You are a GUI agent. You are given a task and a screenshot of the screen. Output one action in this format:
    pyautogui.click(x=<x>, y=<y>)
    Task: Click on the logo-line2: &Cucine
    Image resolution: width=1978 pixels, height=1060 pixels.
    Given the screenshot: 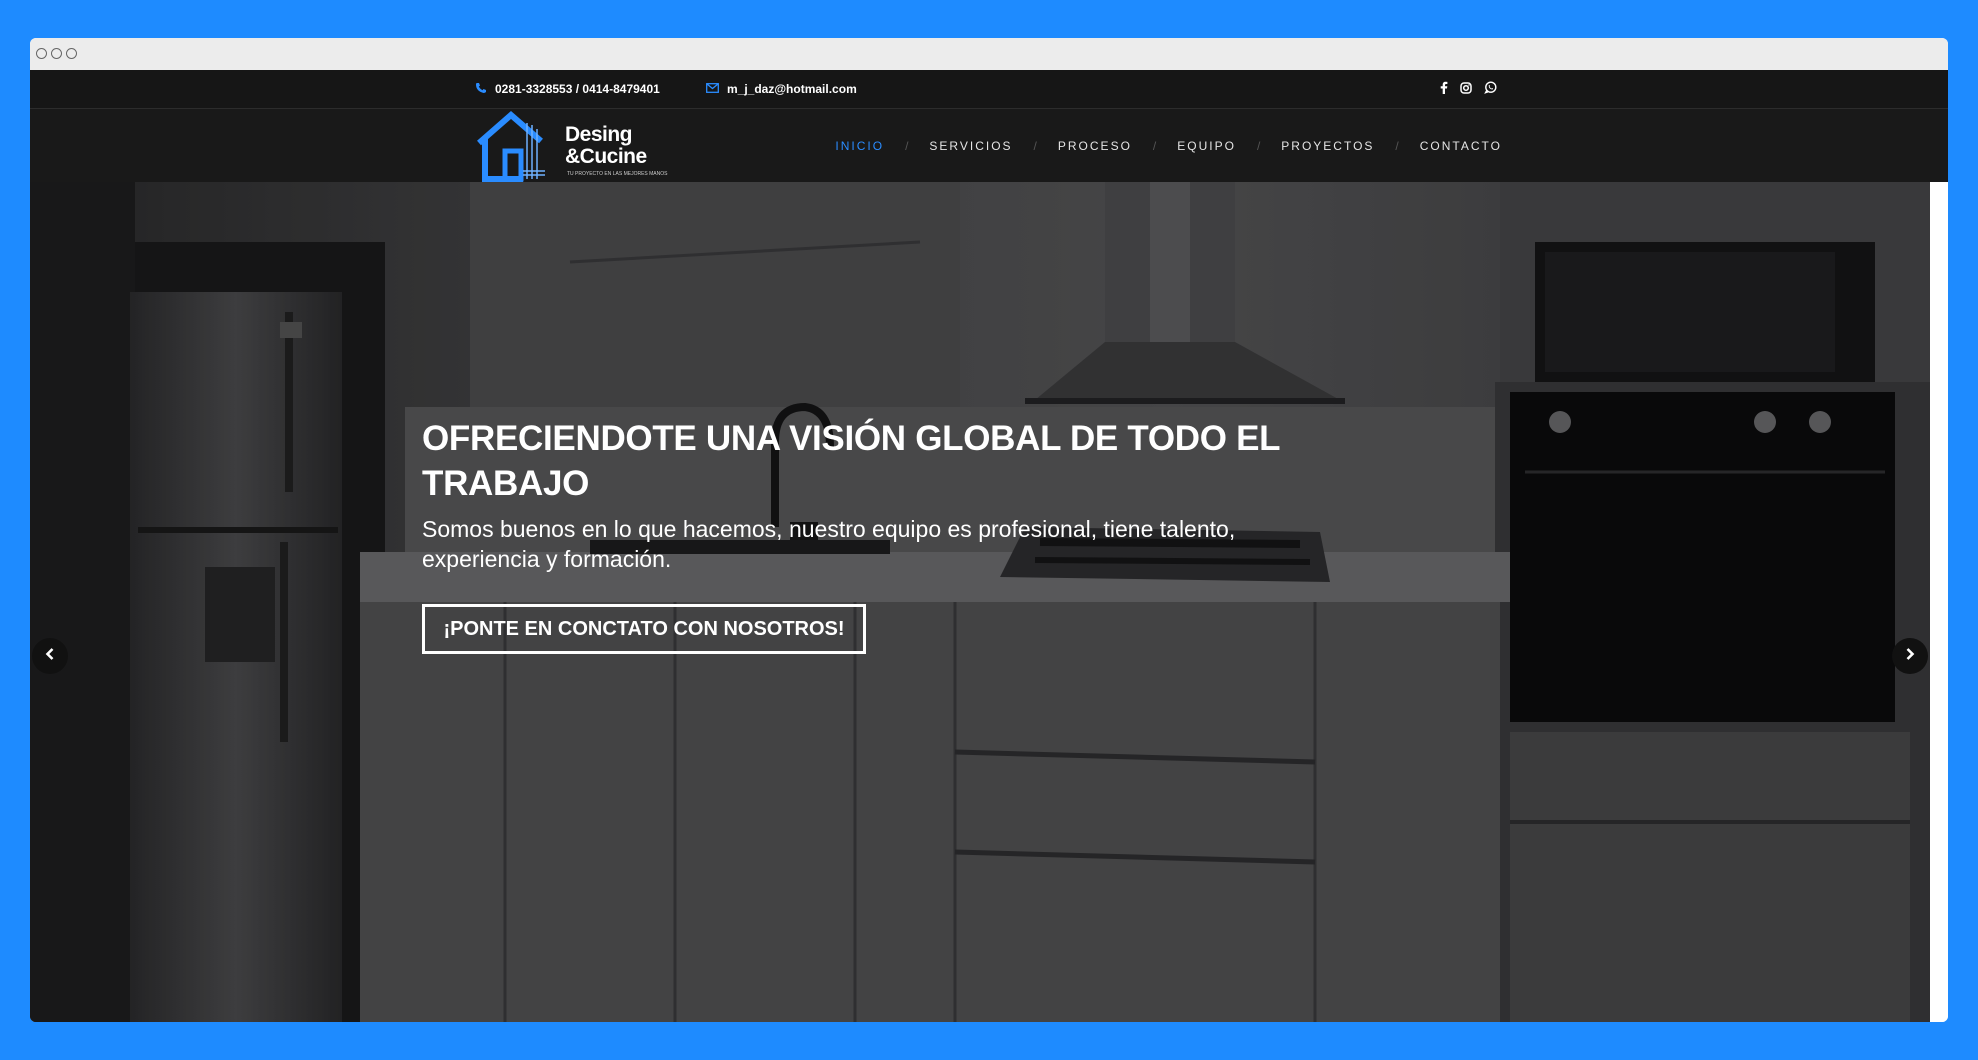 What is the action you would take?
    pyautogui.click(x=606, y=156)
    